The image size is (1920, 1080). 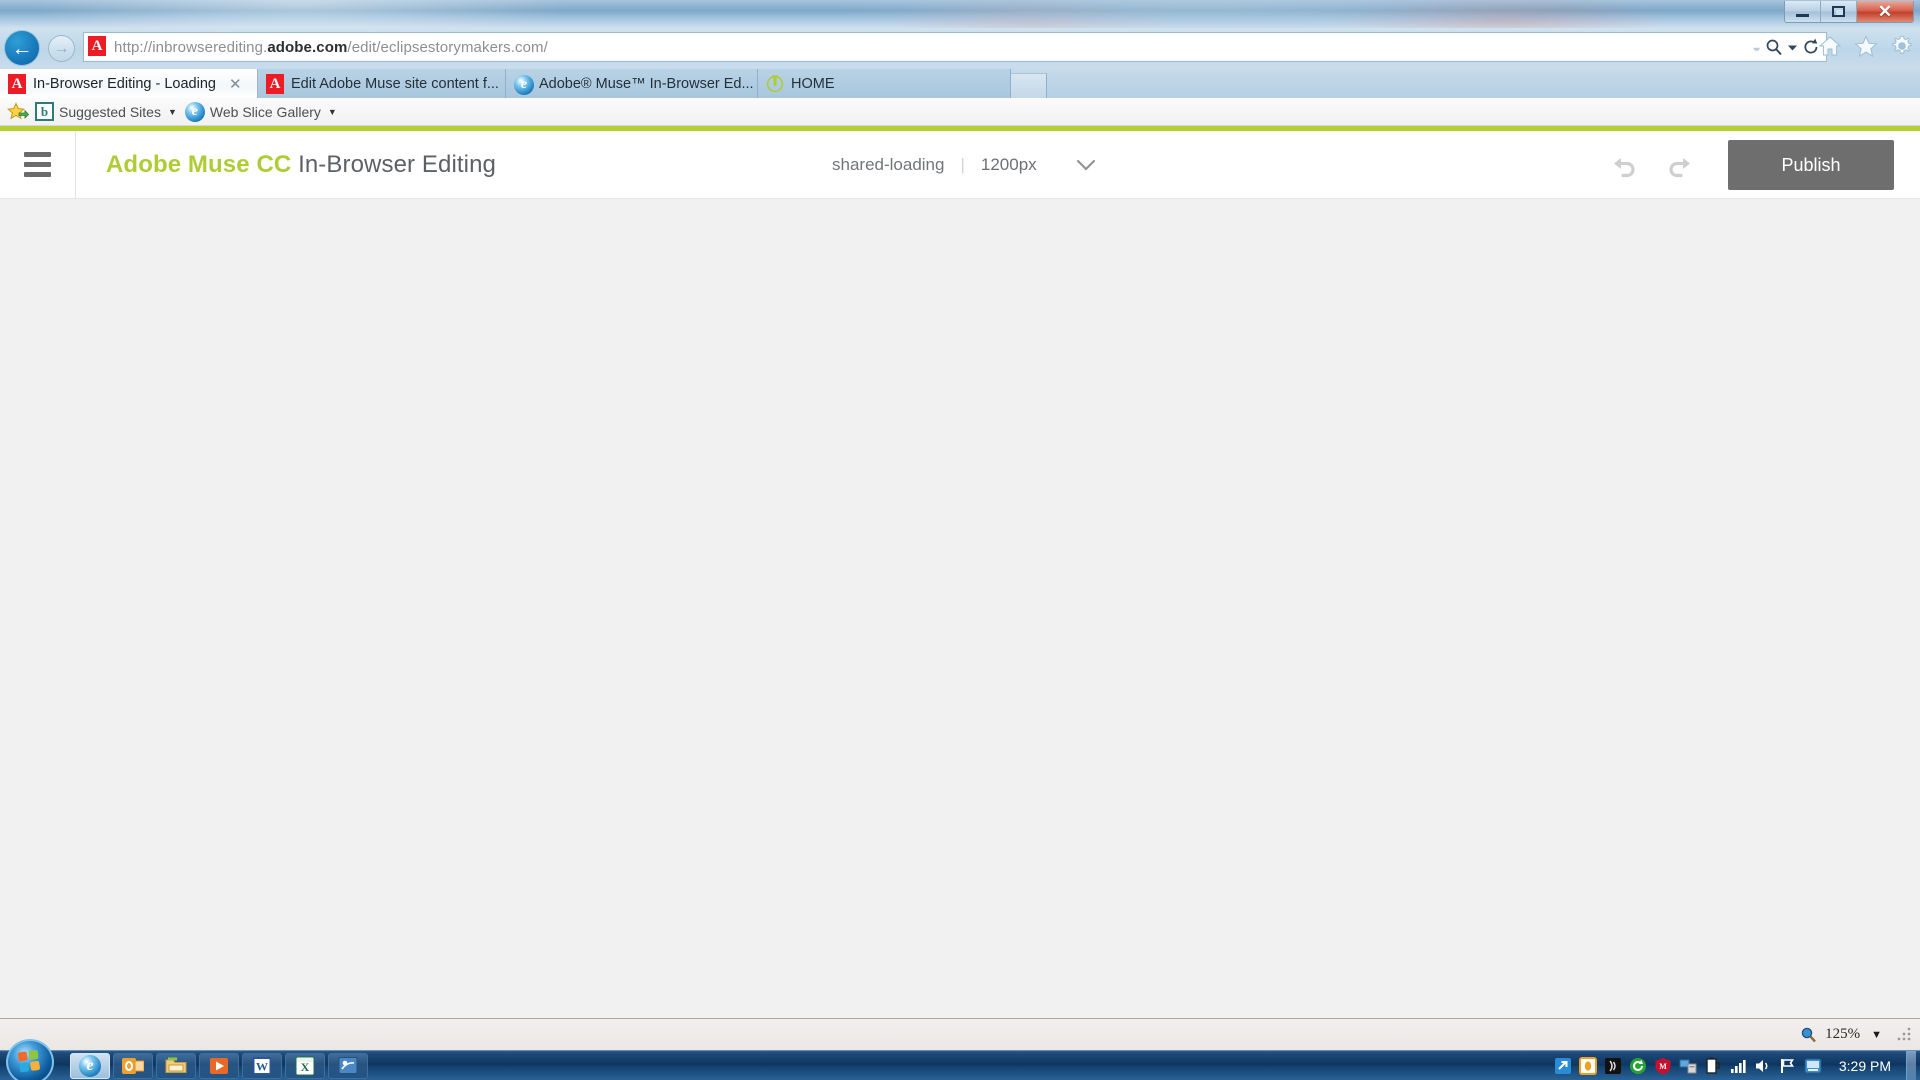 What do you see at coordinates (1008, 164) in the screenshot?
I see `breakpoint-width: 1200px` at bounding box center [1008, 164].